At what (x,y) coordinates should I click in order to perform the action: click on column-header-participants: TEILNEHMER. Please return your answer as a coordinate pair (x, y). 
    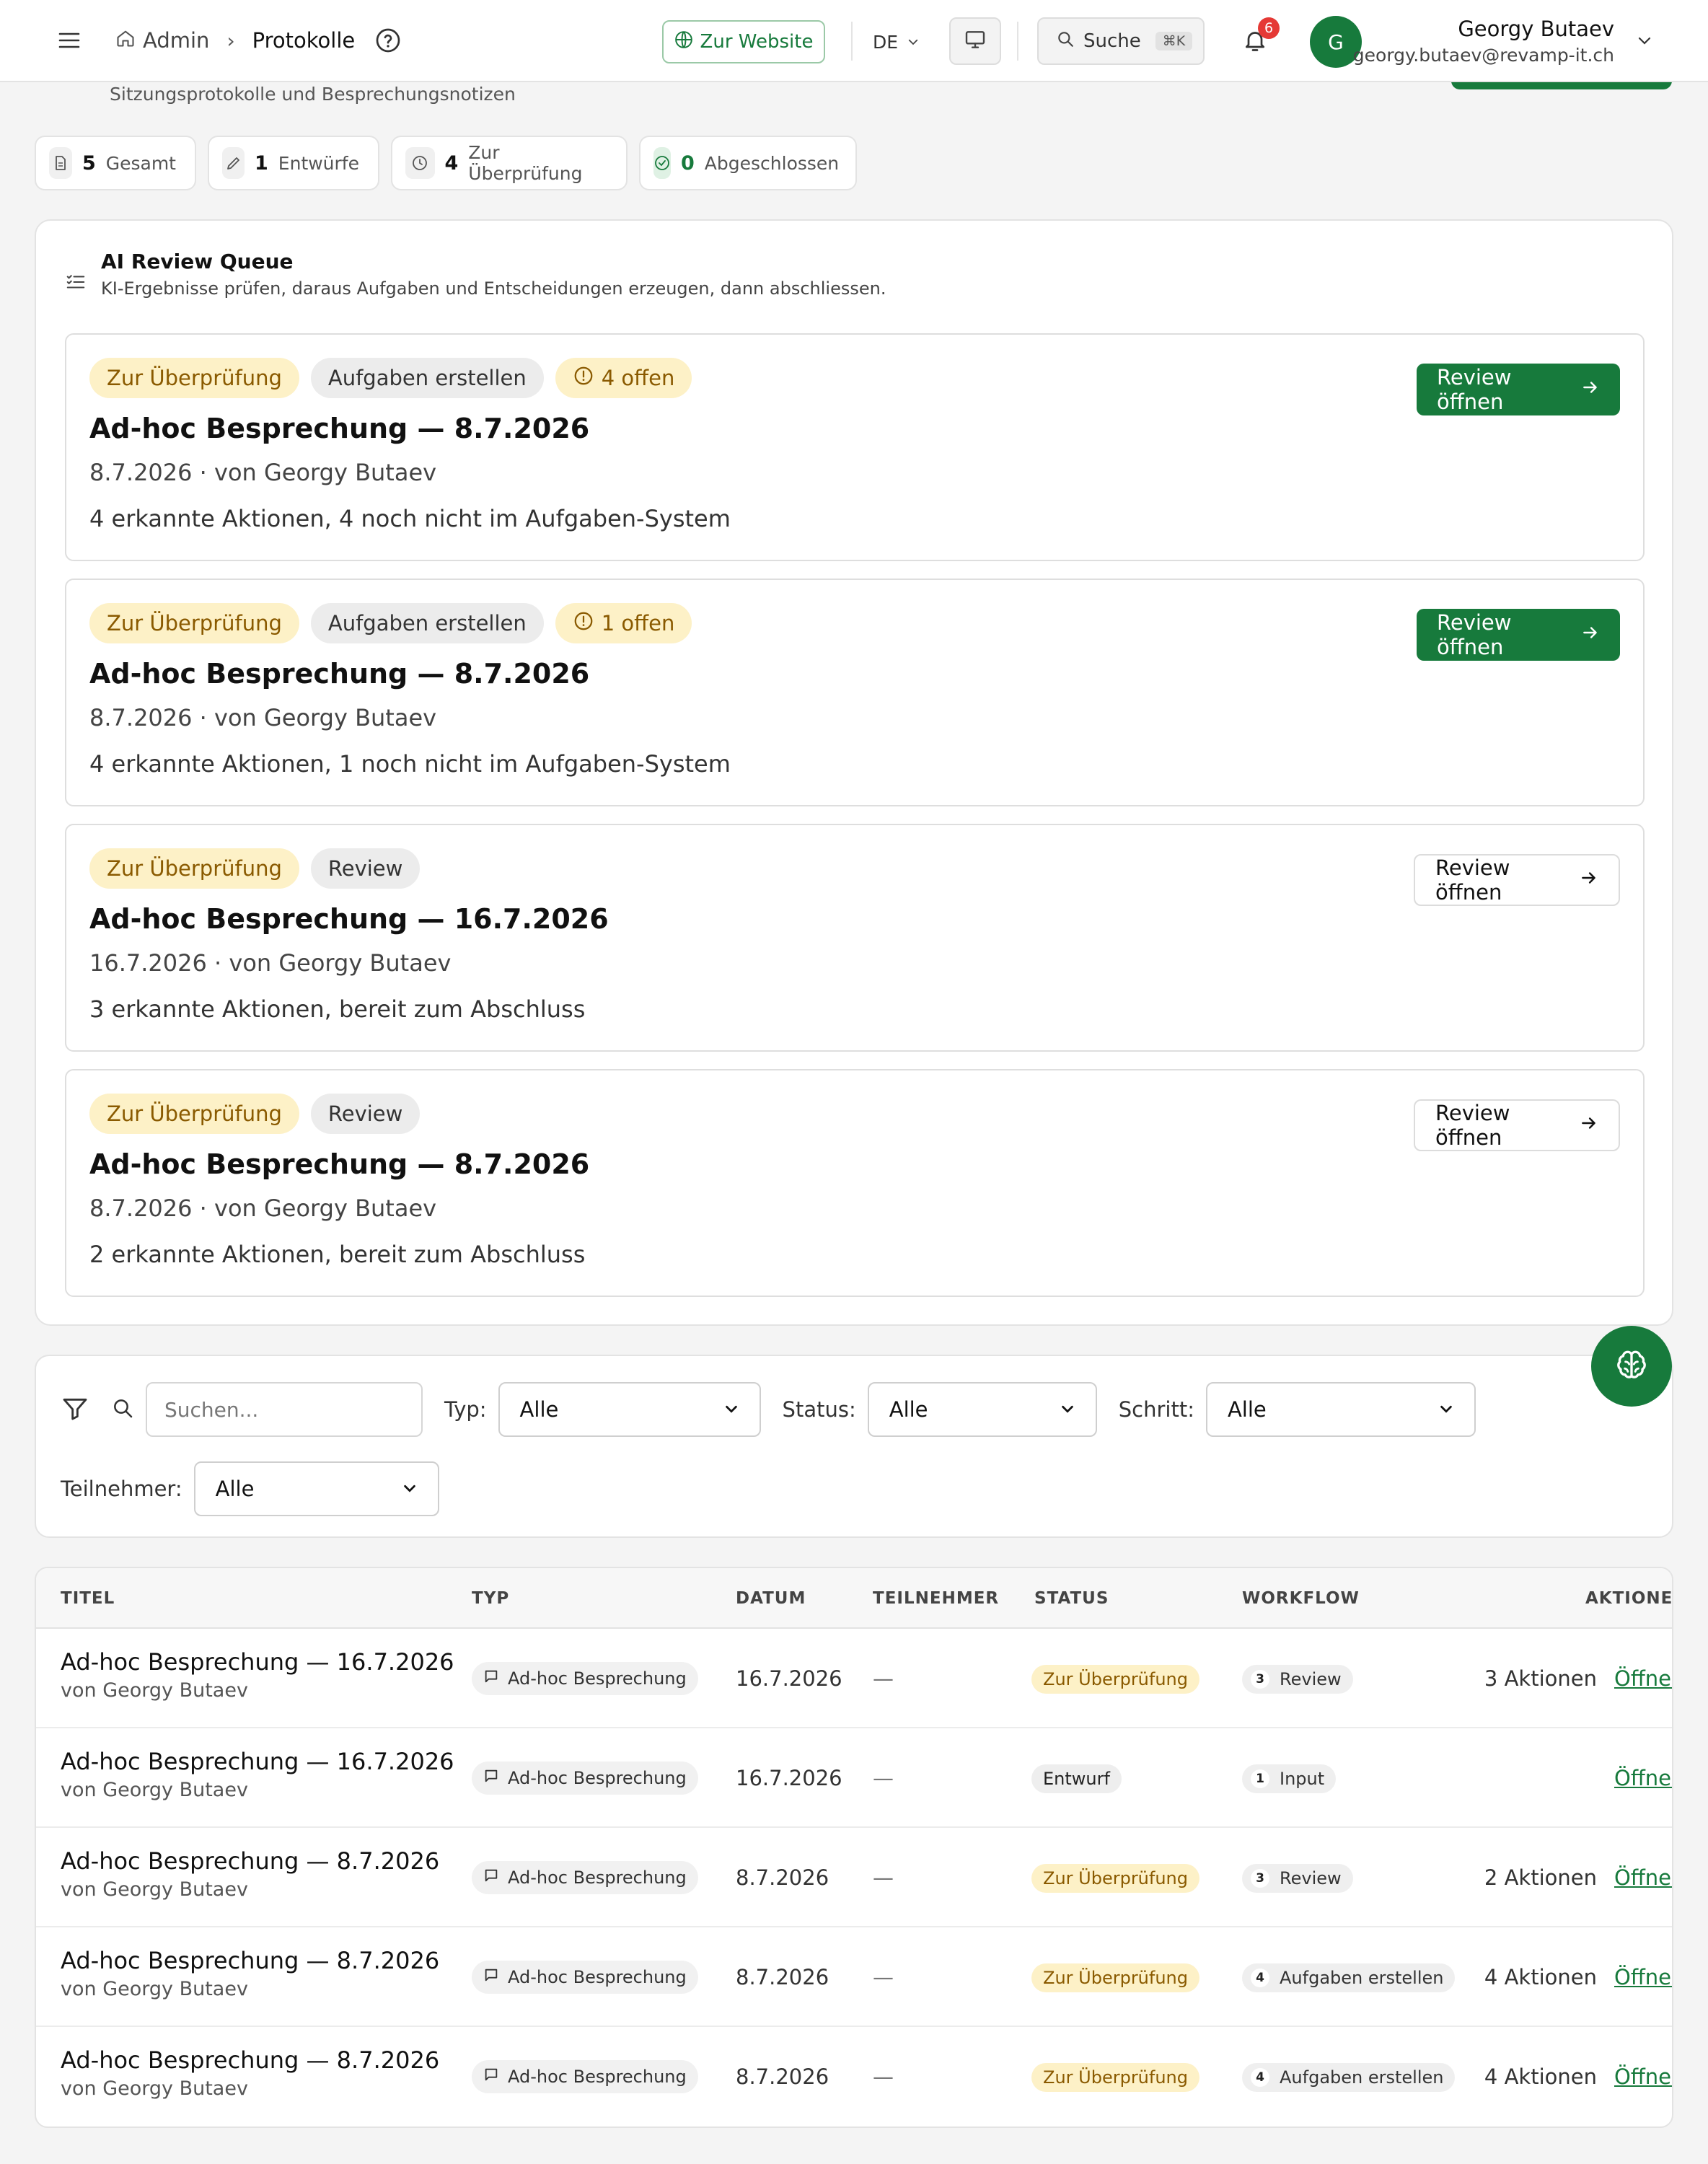
    Looking at the image, I should click on (936, 1598).